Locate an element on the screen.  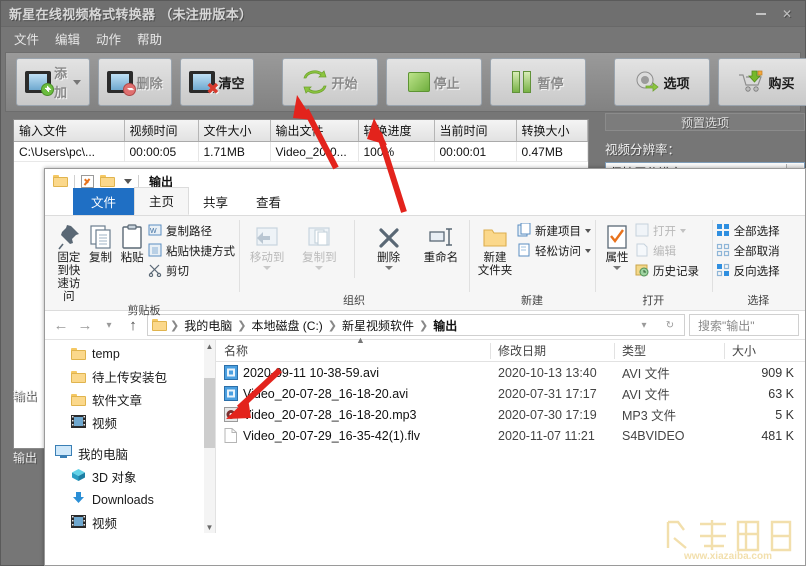
column-converted-size: 转换大小 is located at coordinates (552, 131).